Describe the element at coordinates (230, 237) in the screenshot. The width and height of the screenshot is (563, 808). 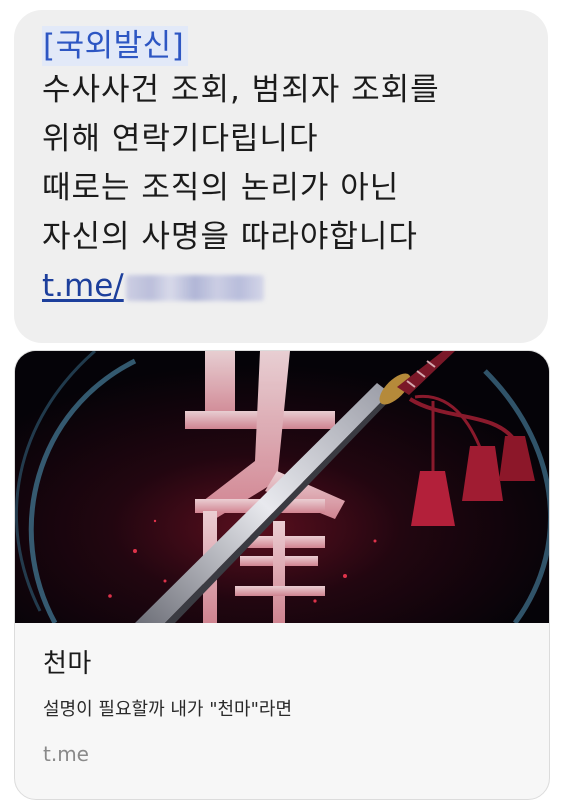
I see `message-line-4: 자신의 사명을 따라야합니다` at that location.